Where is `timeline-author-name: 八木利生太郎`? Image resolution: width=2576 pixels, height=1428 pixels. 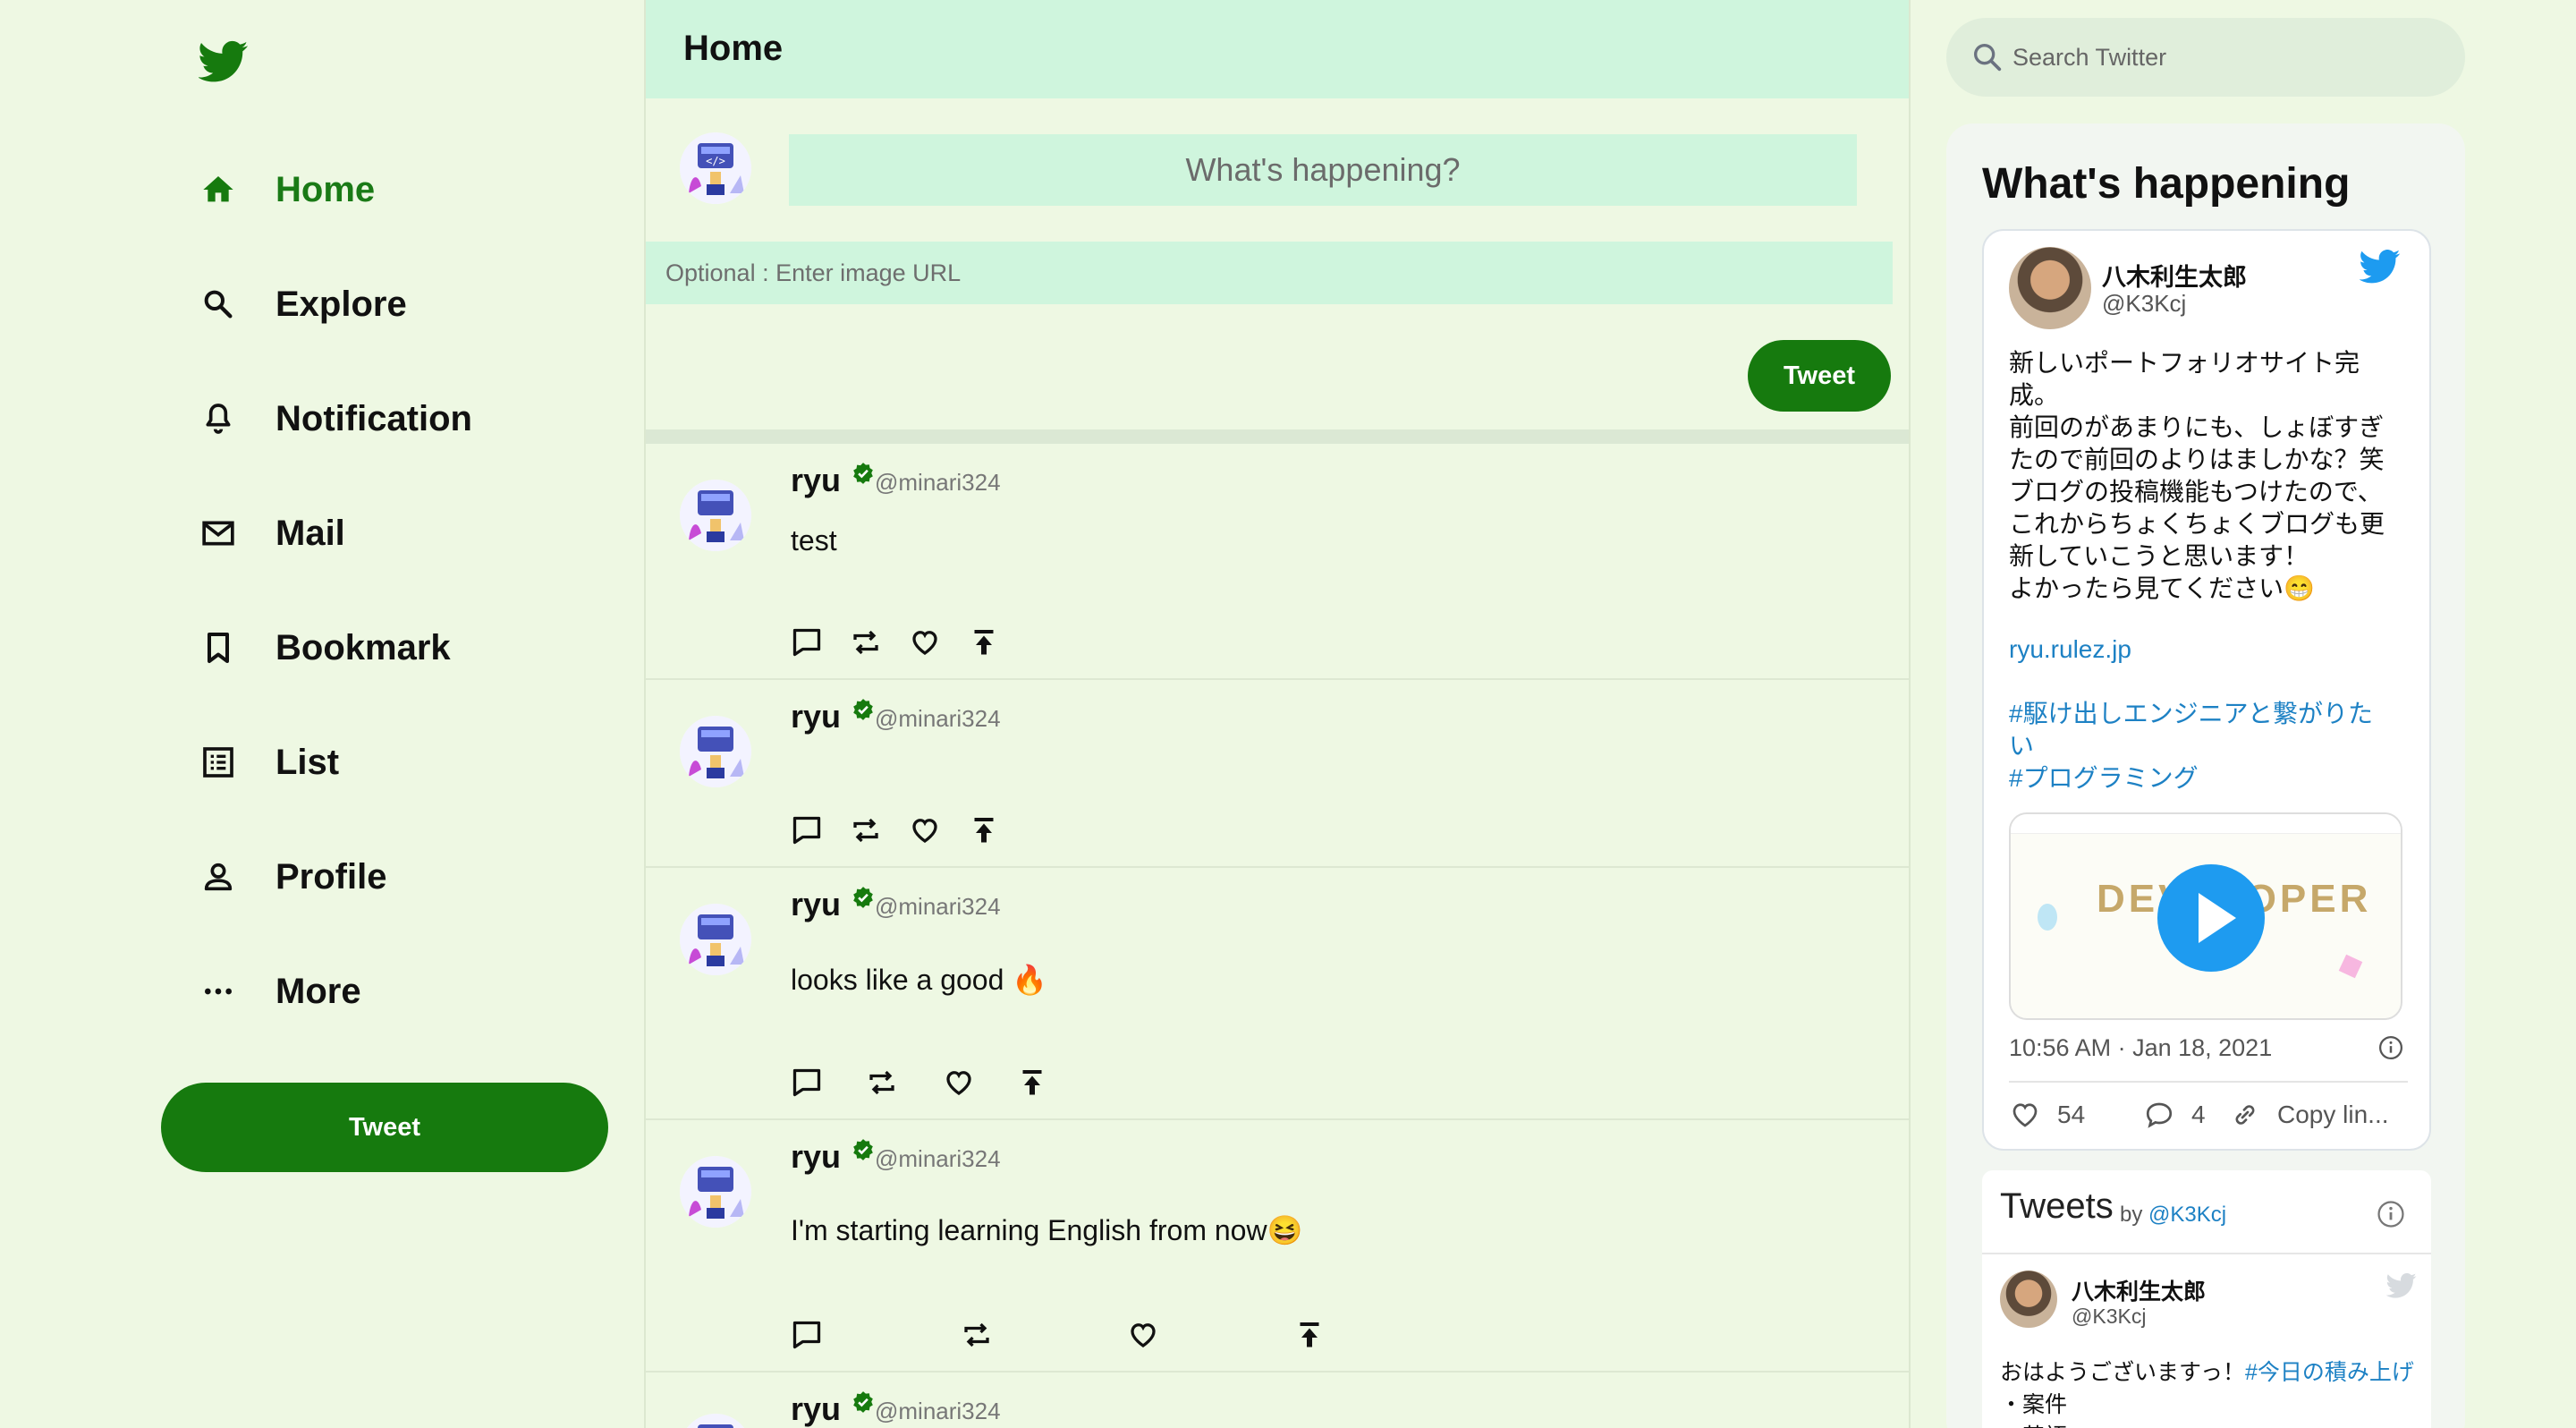
timeline-author-name: 八木利生太郎 is located at coordinates (2139, 1292).